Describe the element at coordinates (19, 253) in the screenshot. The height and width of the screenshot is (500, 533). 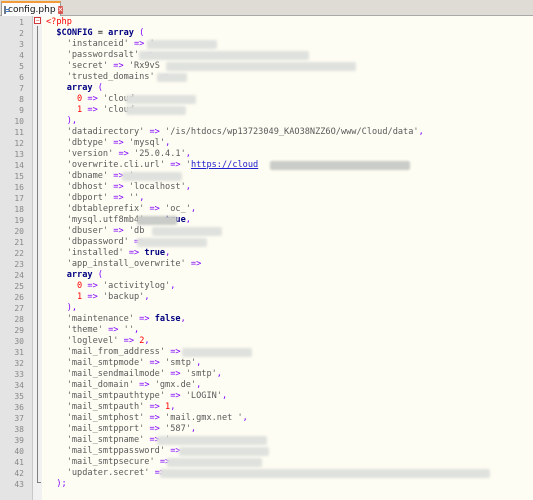
I see `line-number: 22` at that location.